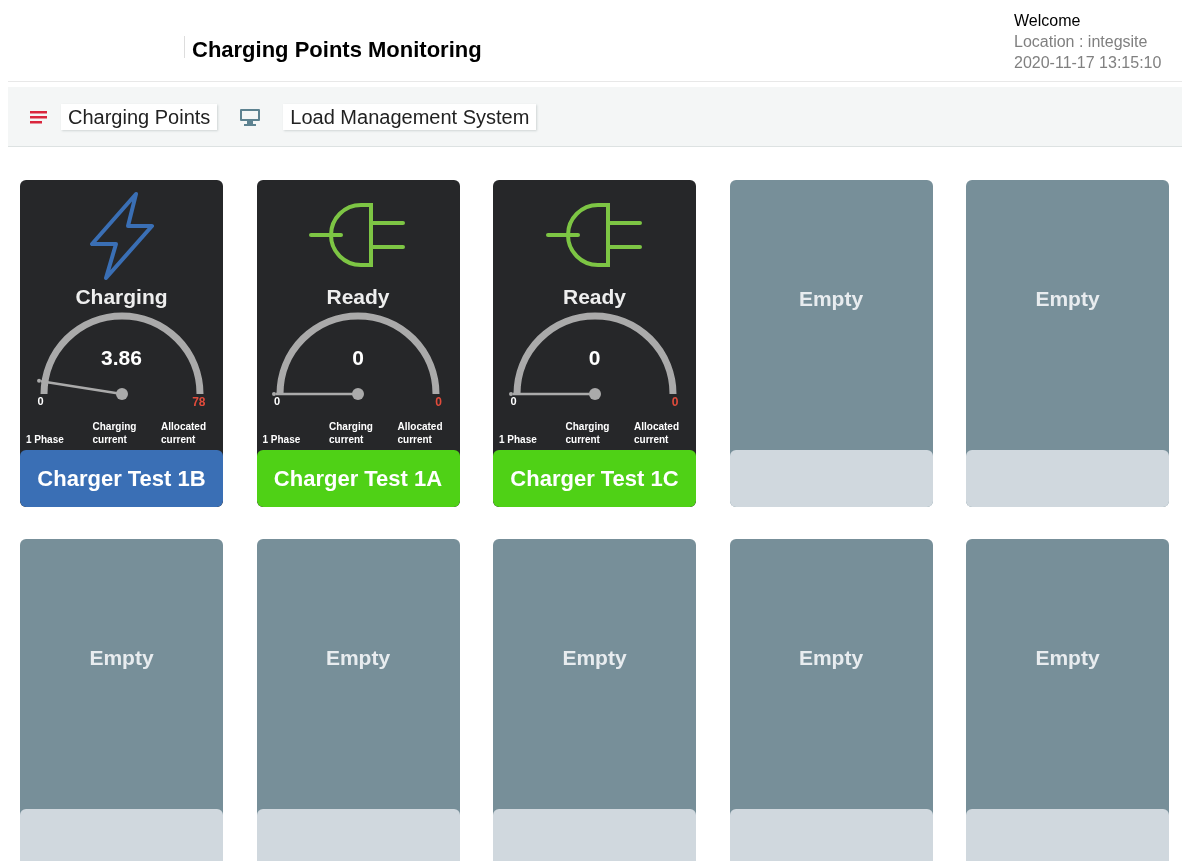  Describe the element at coordinates (410, 116) in the screenshot. I see `nav-tab: Load Management System` at that location.